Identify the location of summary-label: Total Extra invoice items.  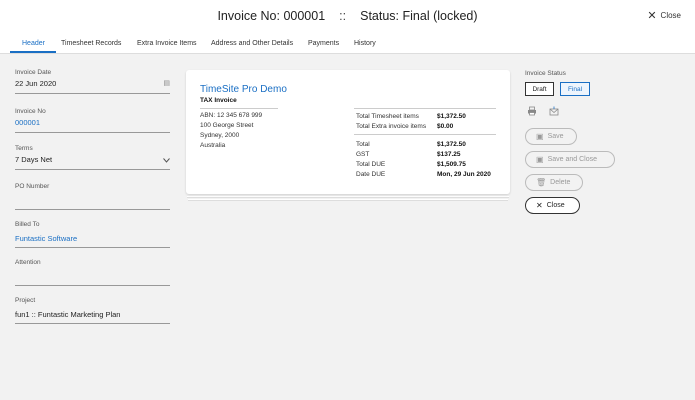
(391, 126).